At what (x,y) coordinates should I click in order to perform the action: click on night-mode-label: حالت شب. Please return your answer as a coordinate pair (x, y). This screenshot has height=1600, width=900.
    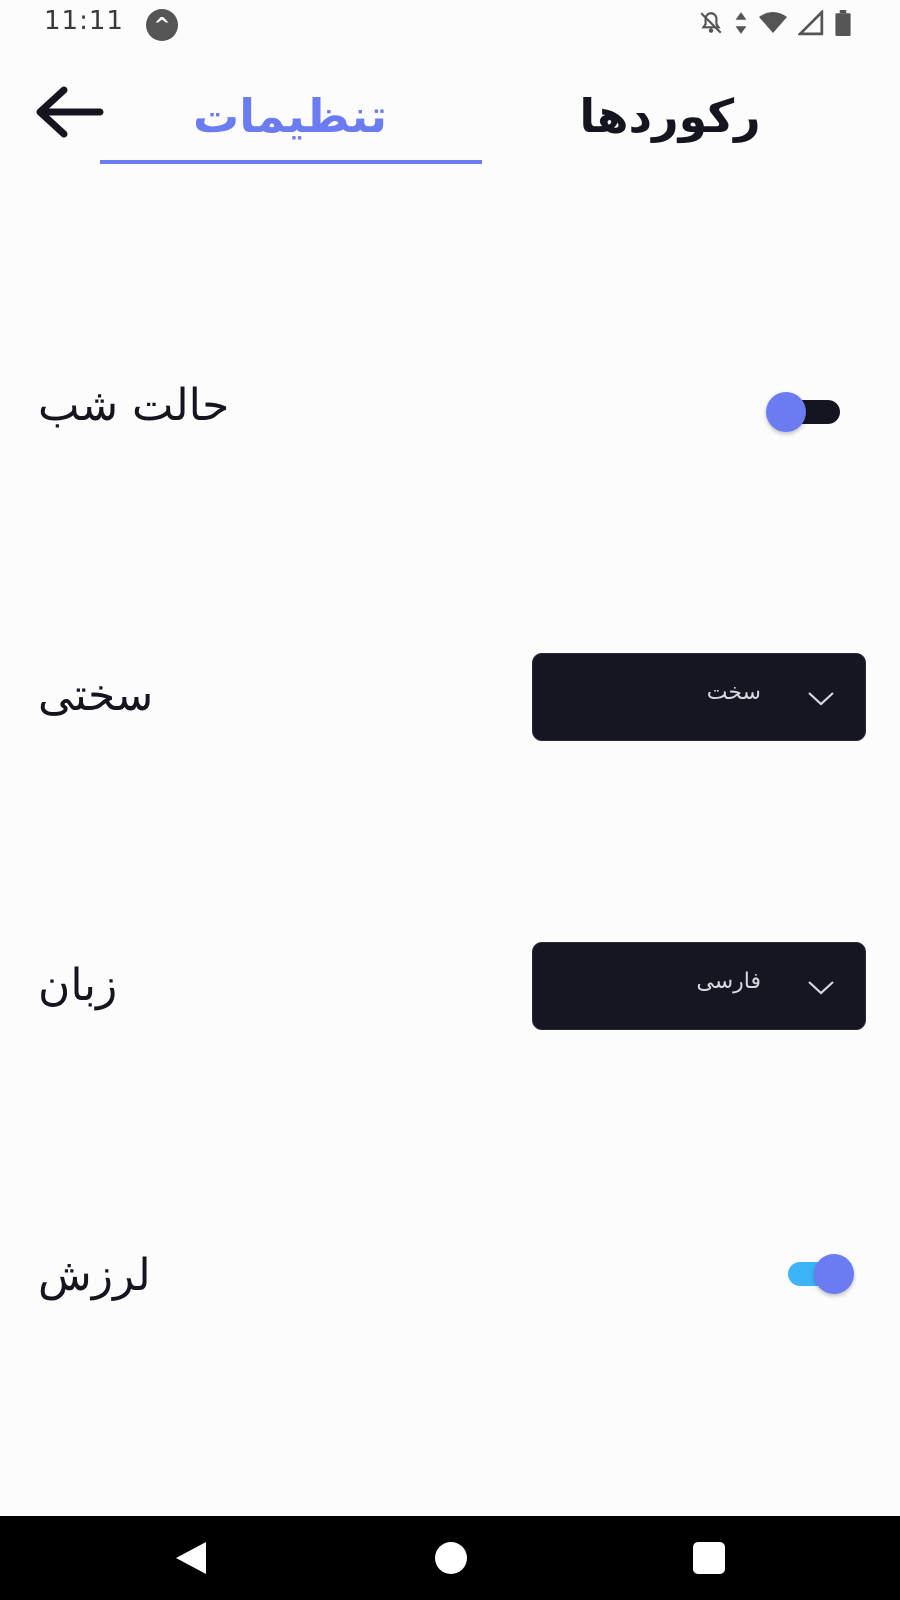
    Looking at the image, I should click on (134, 405).